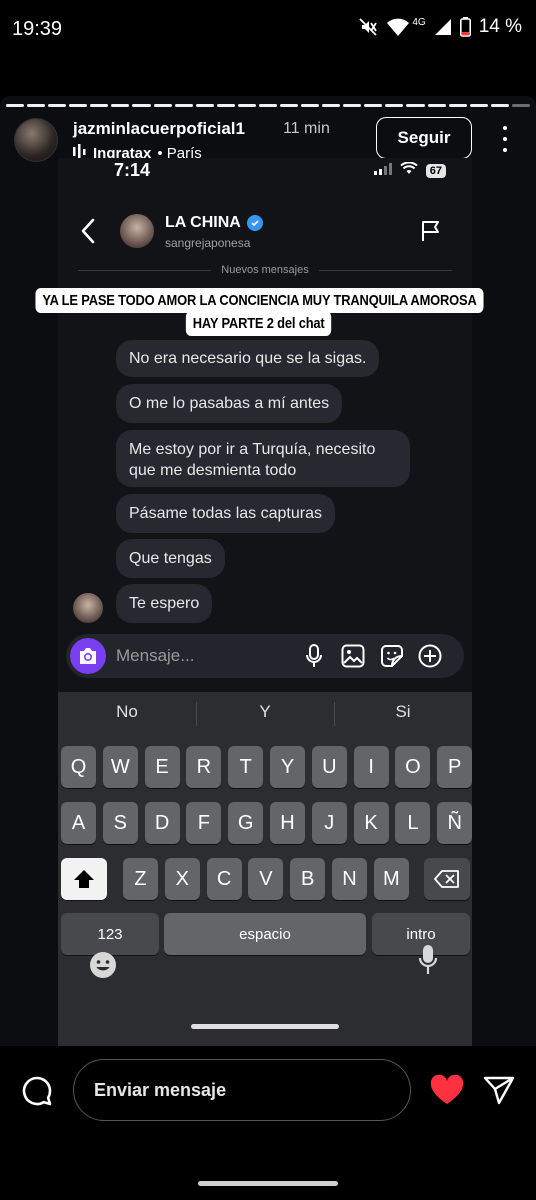  What do you see at coordinates (88, 233) in the screenshot?
I see `back-chevron-icon` at bounding box center [88, 233].